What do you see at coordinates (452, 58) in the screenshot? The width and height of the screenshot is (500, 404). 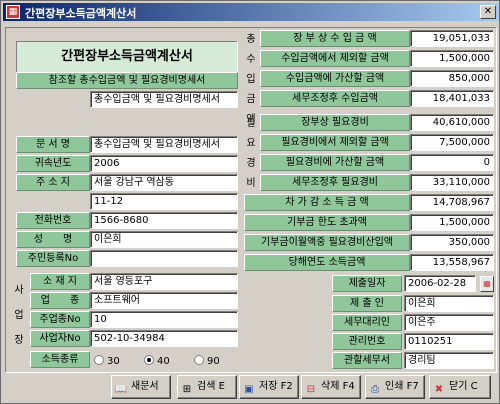 I see `revenue-field-2: 1,500,000` at bounding box center [452, 58].